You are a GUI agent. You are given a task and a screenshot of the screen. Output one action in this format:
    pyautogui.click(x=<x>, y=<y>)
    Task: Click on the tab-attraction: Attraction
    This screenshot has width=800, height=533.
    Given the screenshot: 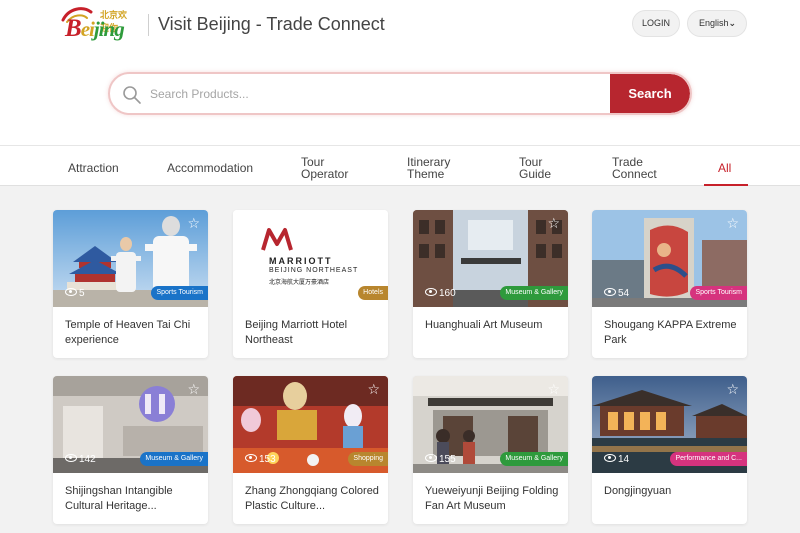 What is the action you would take?
    pyautogui.click(x=93, y=168)
    